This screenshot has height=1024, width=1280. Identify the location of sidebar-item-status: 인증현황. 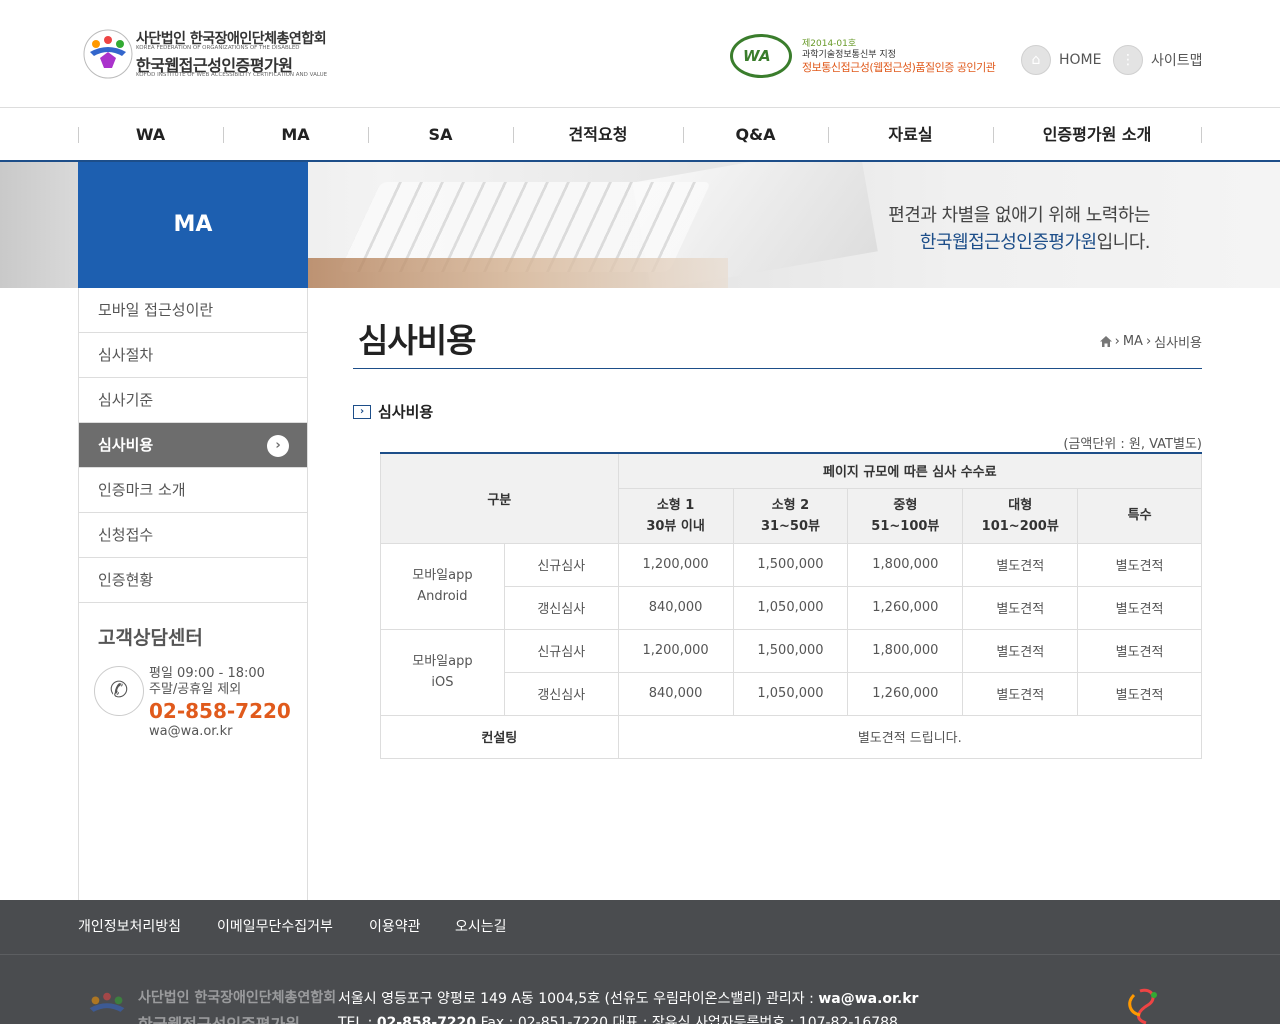
(193, 580).